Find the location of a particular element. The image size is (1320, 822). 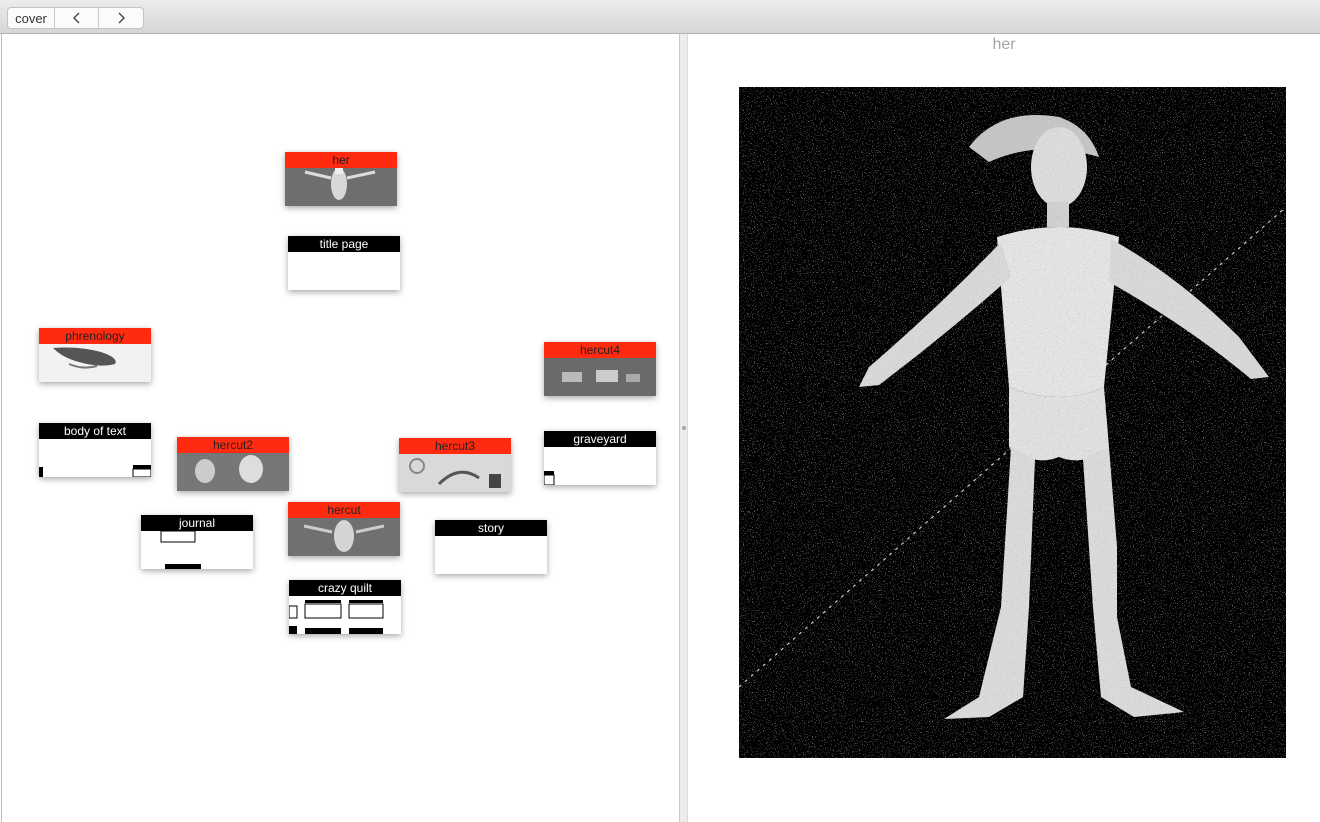

card-her: her is located at coordinates (341, 179).